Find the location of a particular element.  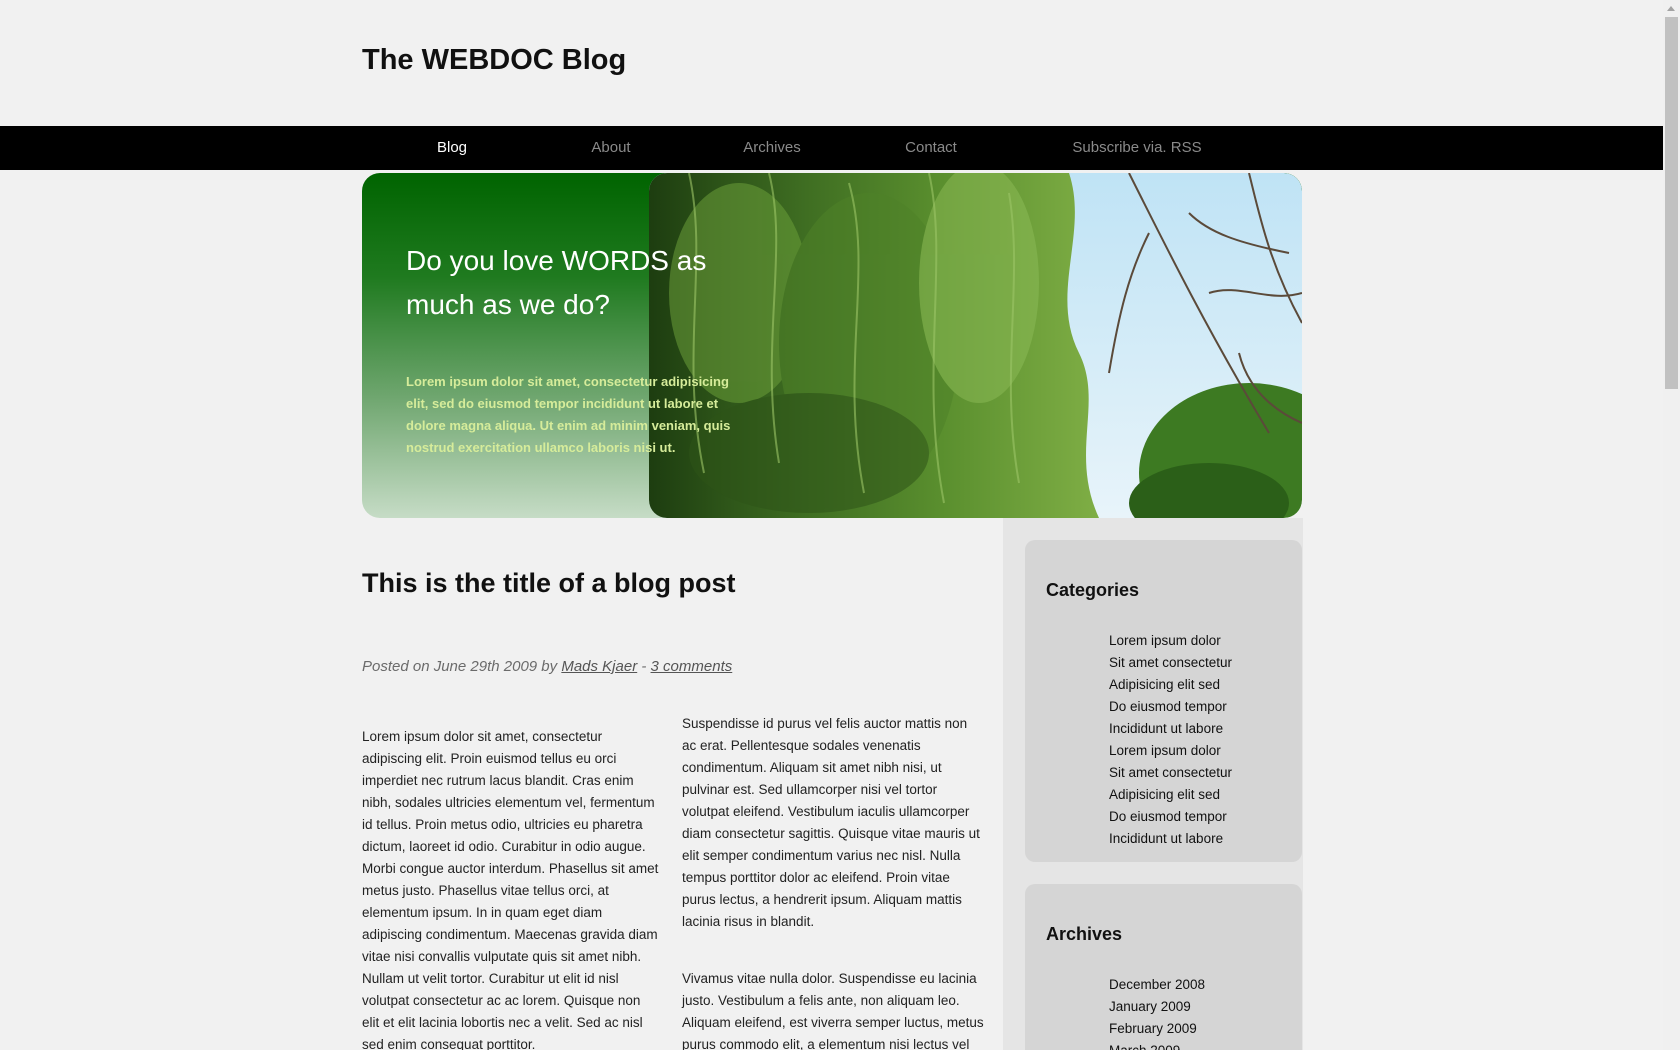

comments-link: 3 comments is located at coordinates (692, 666).